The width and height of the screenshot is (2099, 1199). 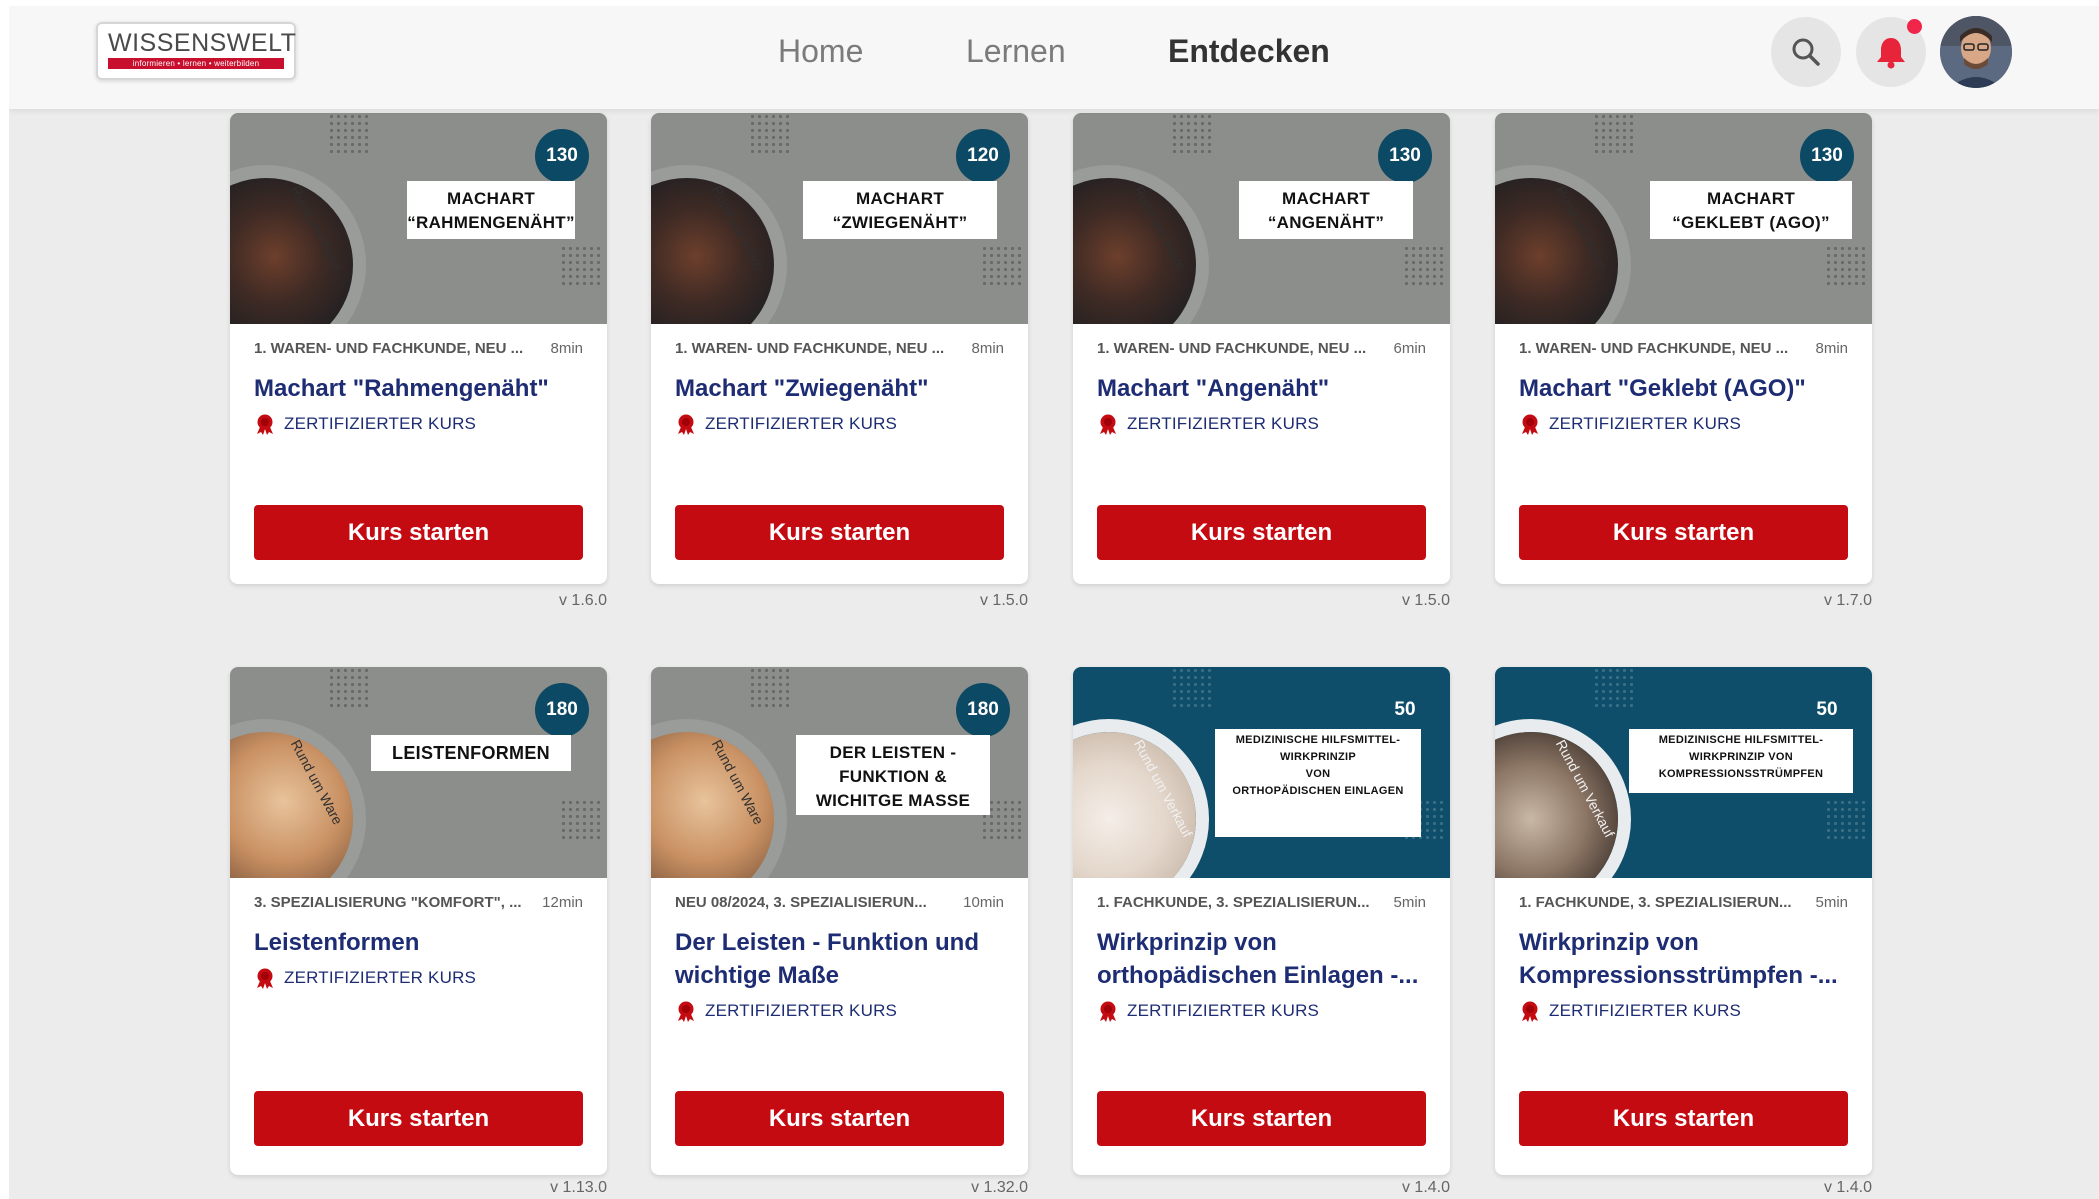 I want to click on nav-entdecken: Entdecken, so click(x=1249, y=51).